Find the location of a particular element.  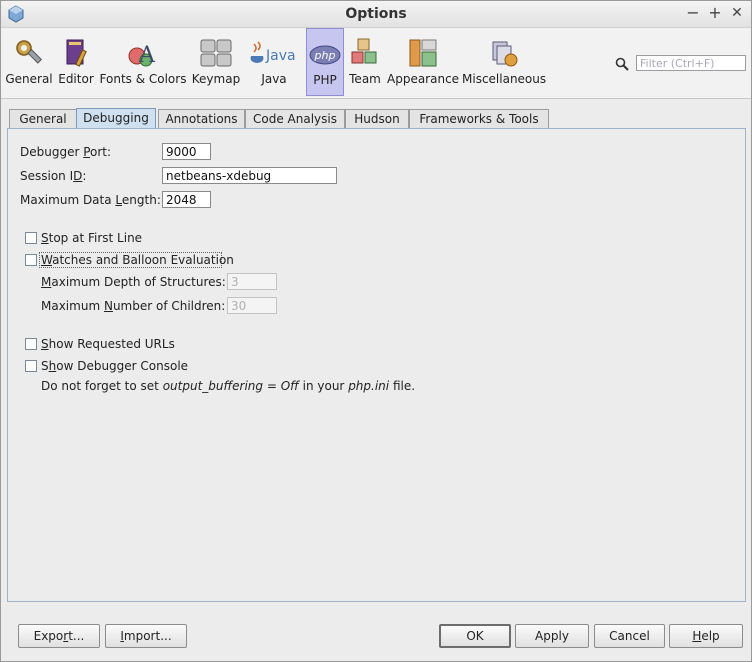

tab-debugging: Debugging is located at coordinates (116, 118).